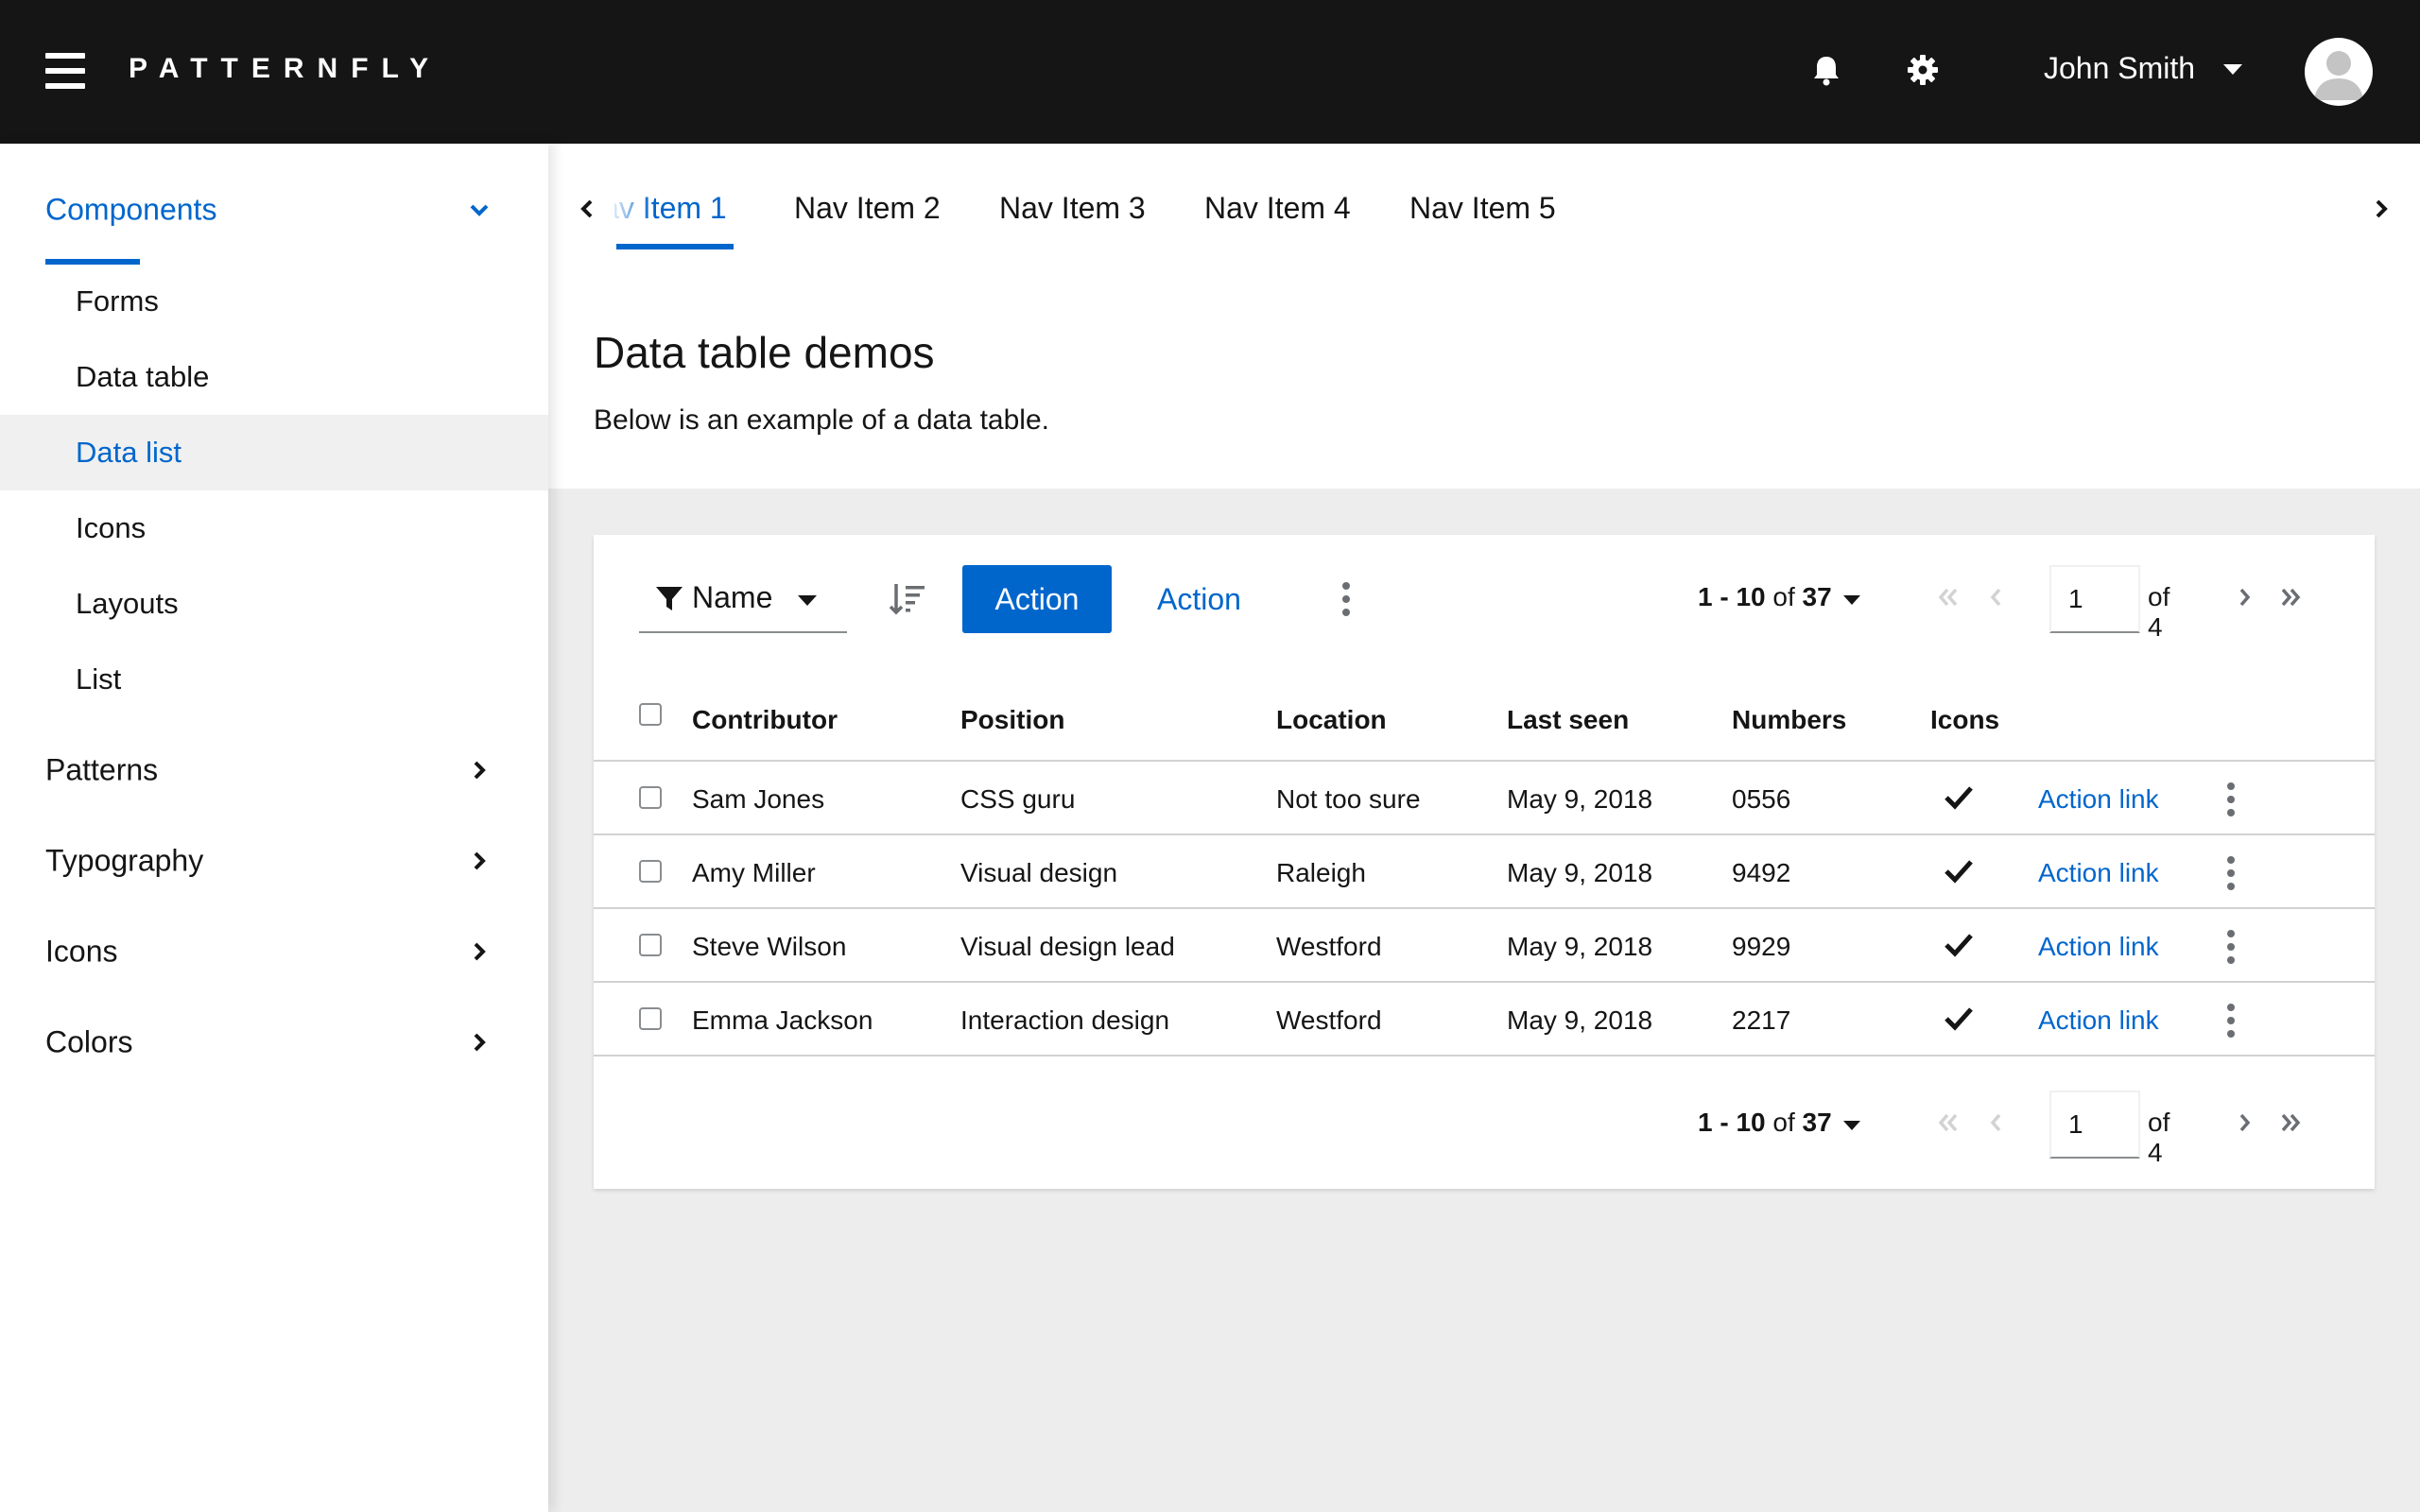 The image size is (2420, 1512). What do you see at coordinates (274, 1042) in the screenshot?
I see `sidebar-section-colors: Colors` at bounding box center [274, 1042].